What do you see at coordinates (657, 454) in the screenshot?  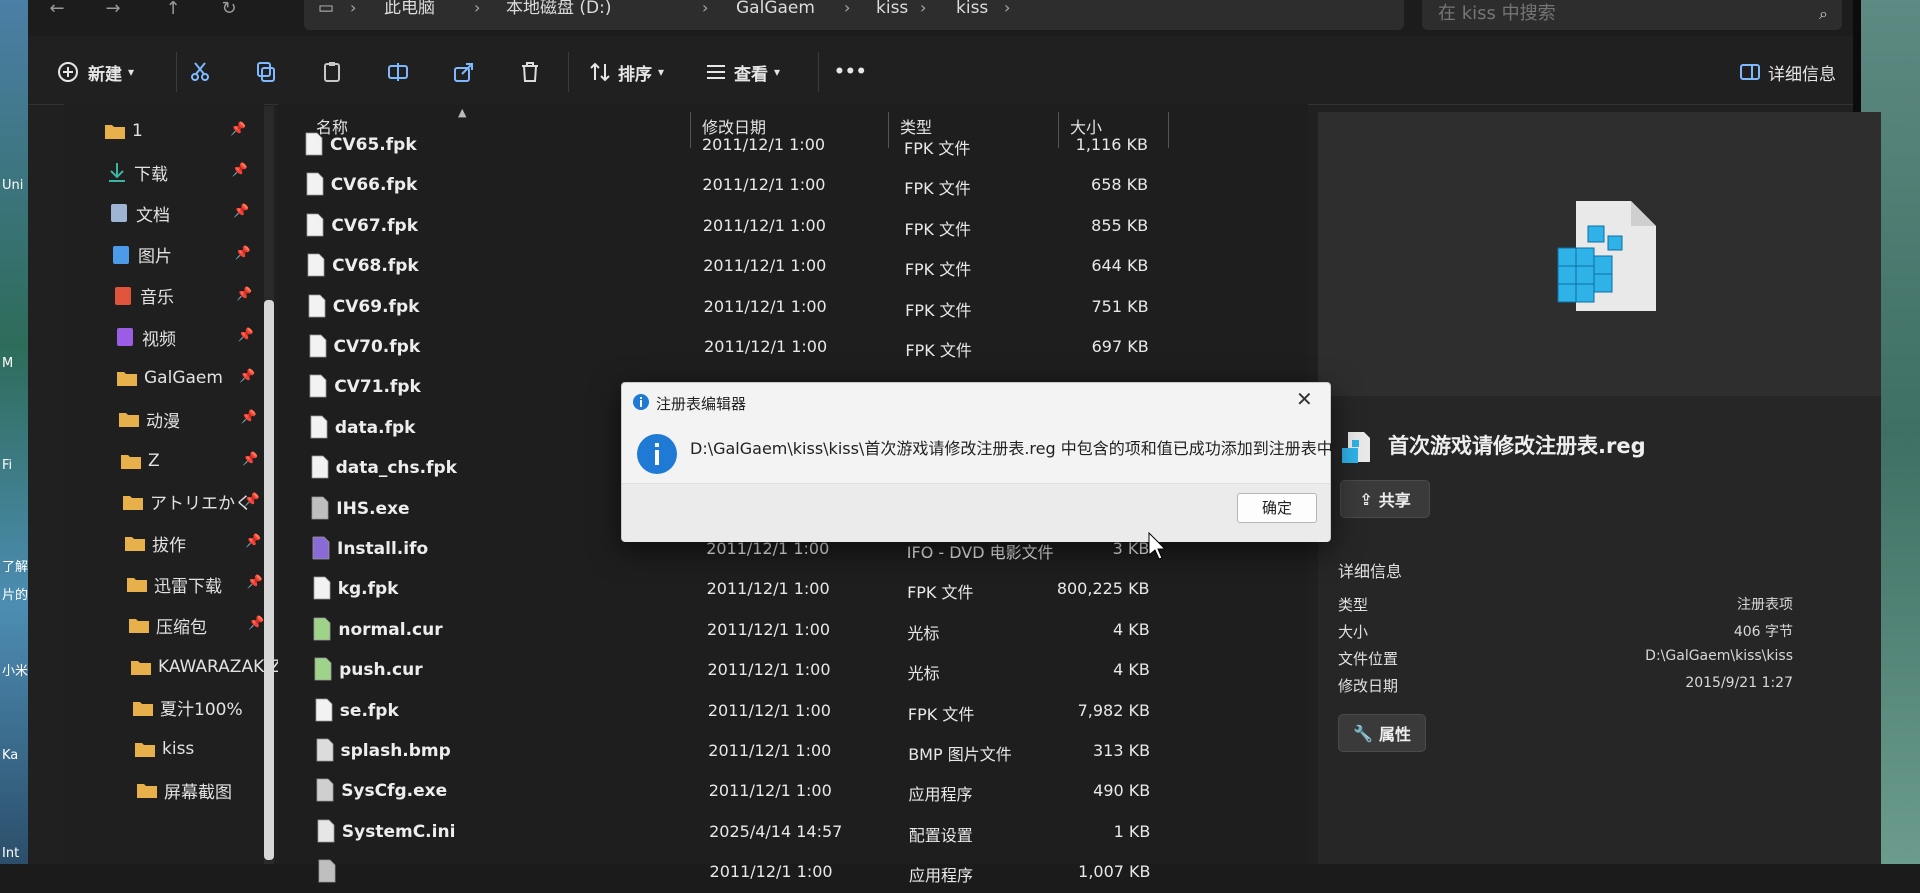 I see `info-icon` at bounding box center [657, 454].